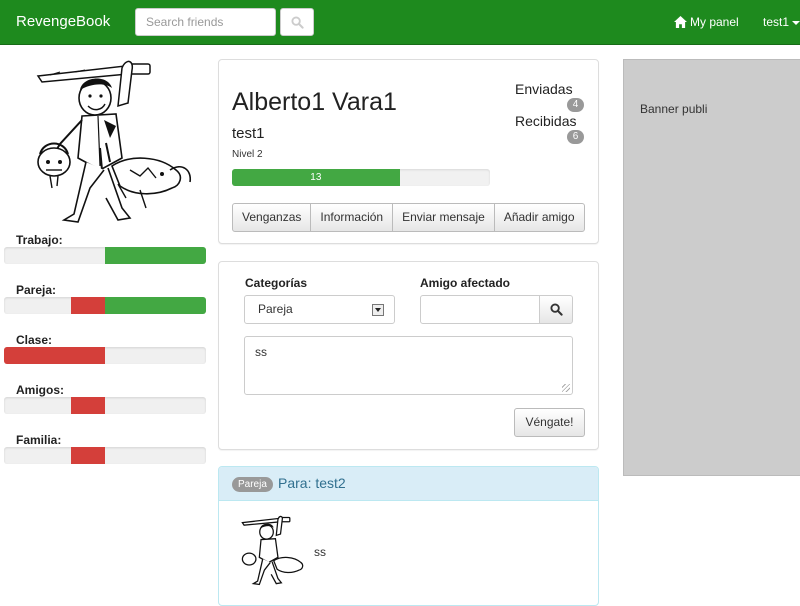  Describe the element at coordinates (674, 109) in the screenshot. I see `banner-text: Banner publi` at that location.